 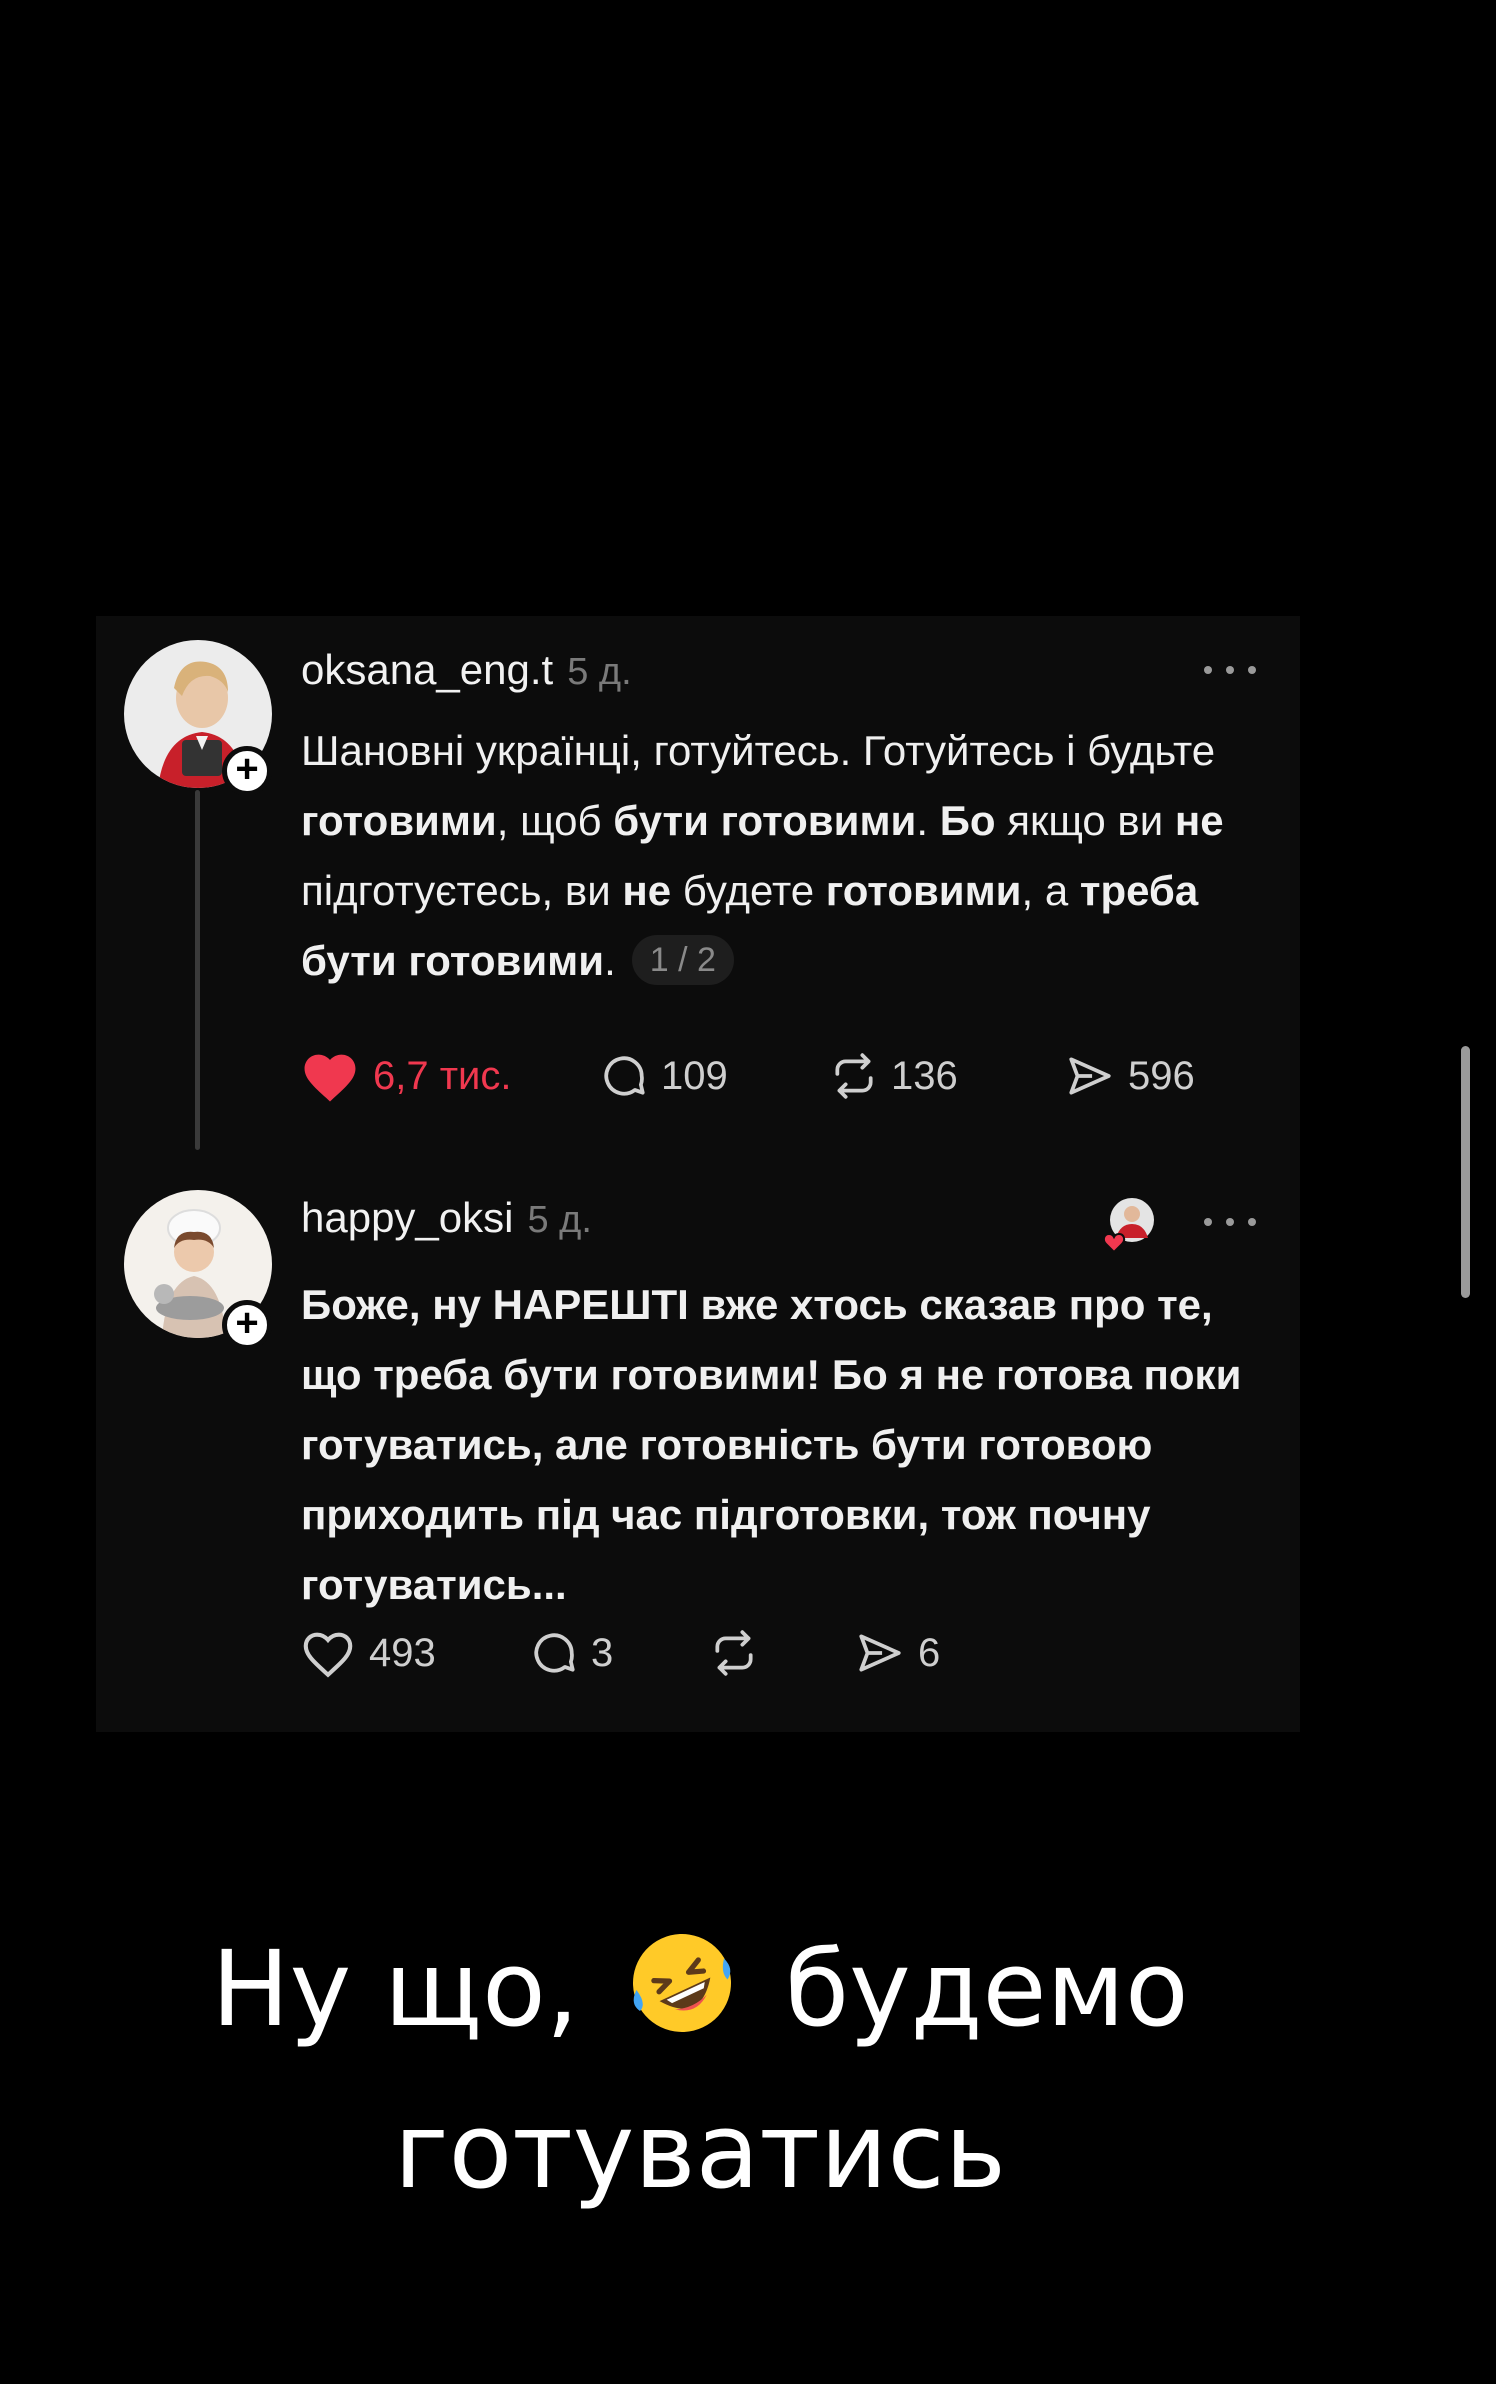 I want to click on caption-text-end: будемо, so click(x=986, y=1989).